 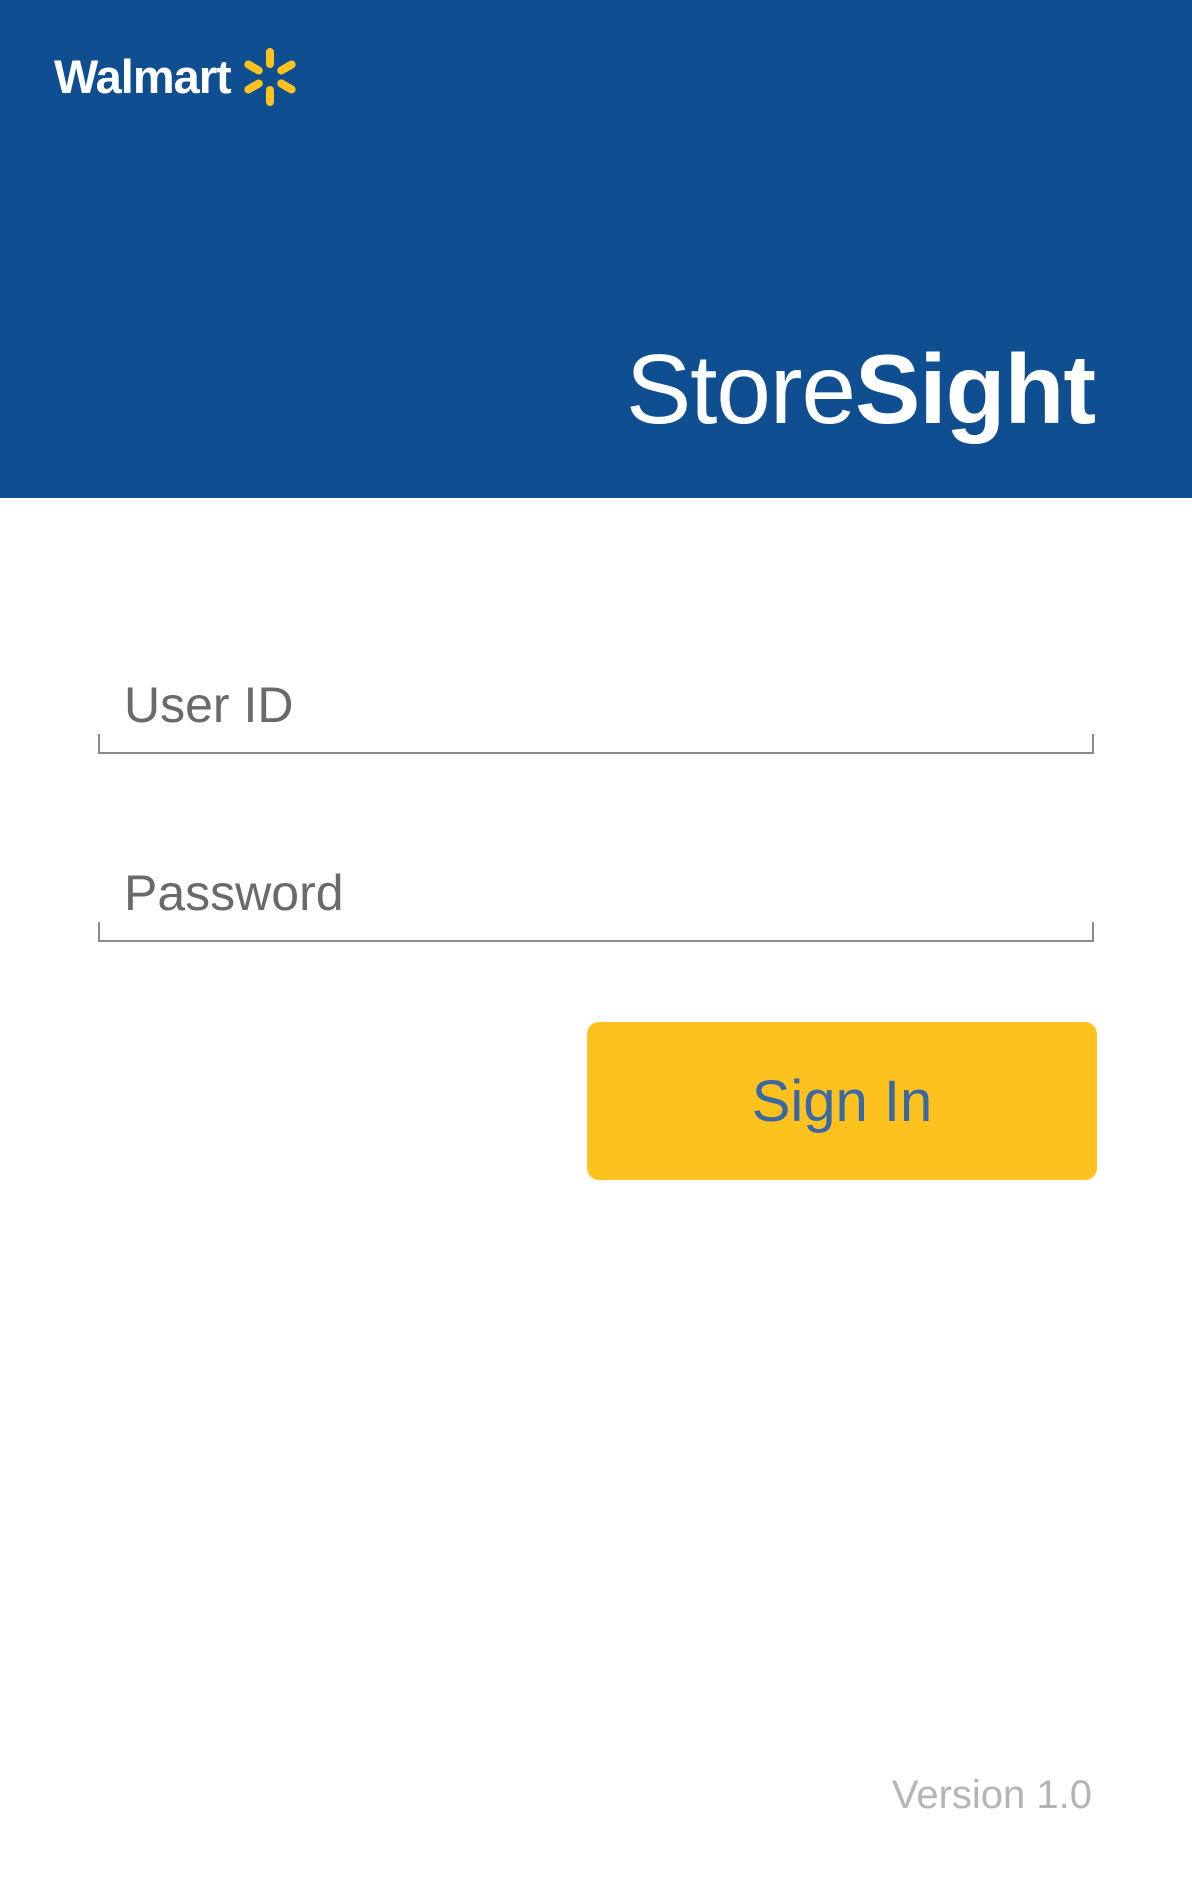 What do you see at coordinates (596, 753) in the screenshot?
I see `user-id-underline` at bounding box center [596, 753].